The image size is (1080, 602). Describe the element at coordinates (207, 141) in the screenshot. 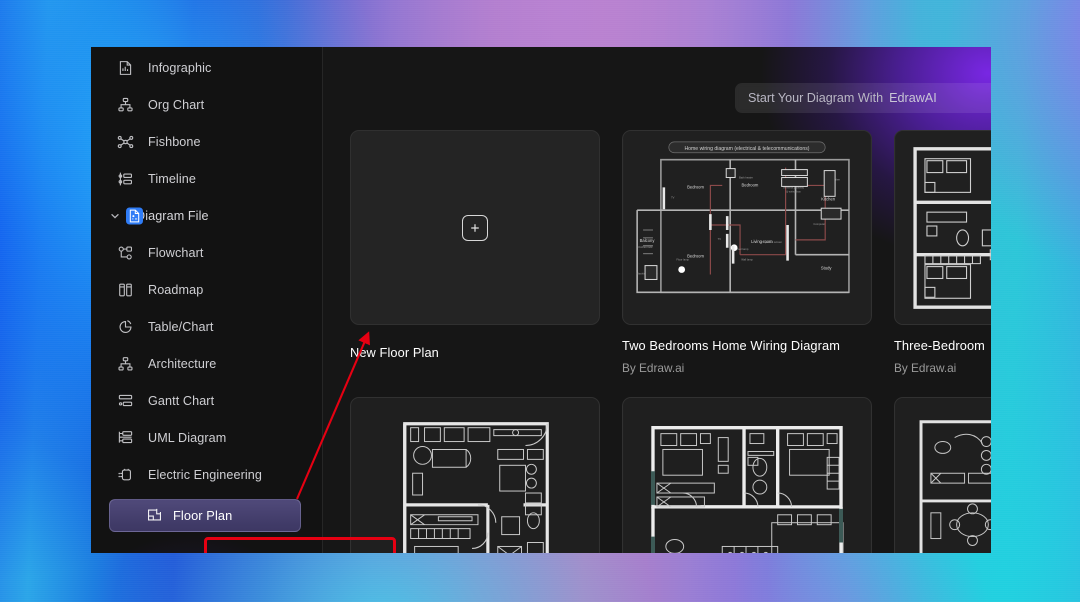

I see `sidebar-item-fishbone: Fishbone` at that location.